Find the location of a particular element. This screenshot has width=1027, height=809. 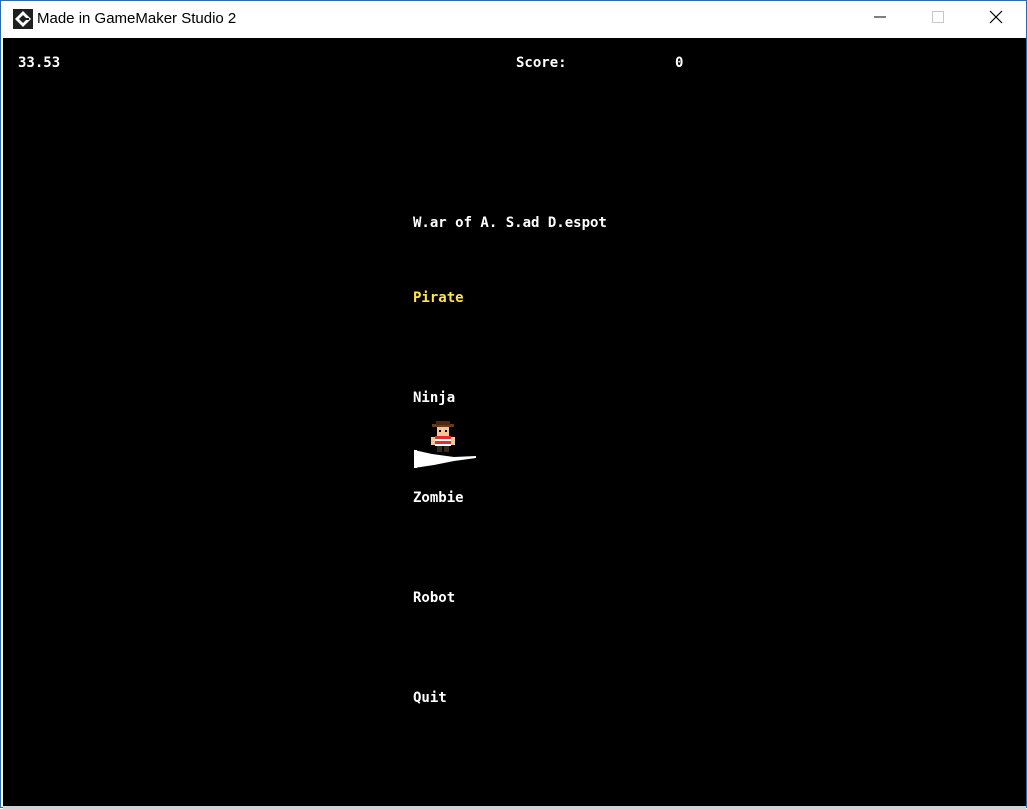

score-label: Score: is located at coordinates (541, 63).